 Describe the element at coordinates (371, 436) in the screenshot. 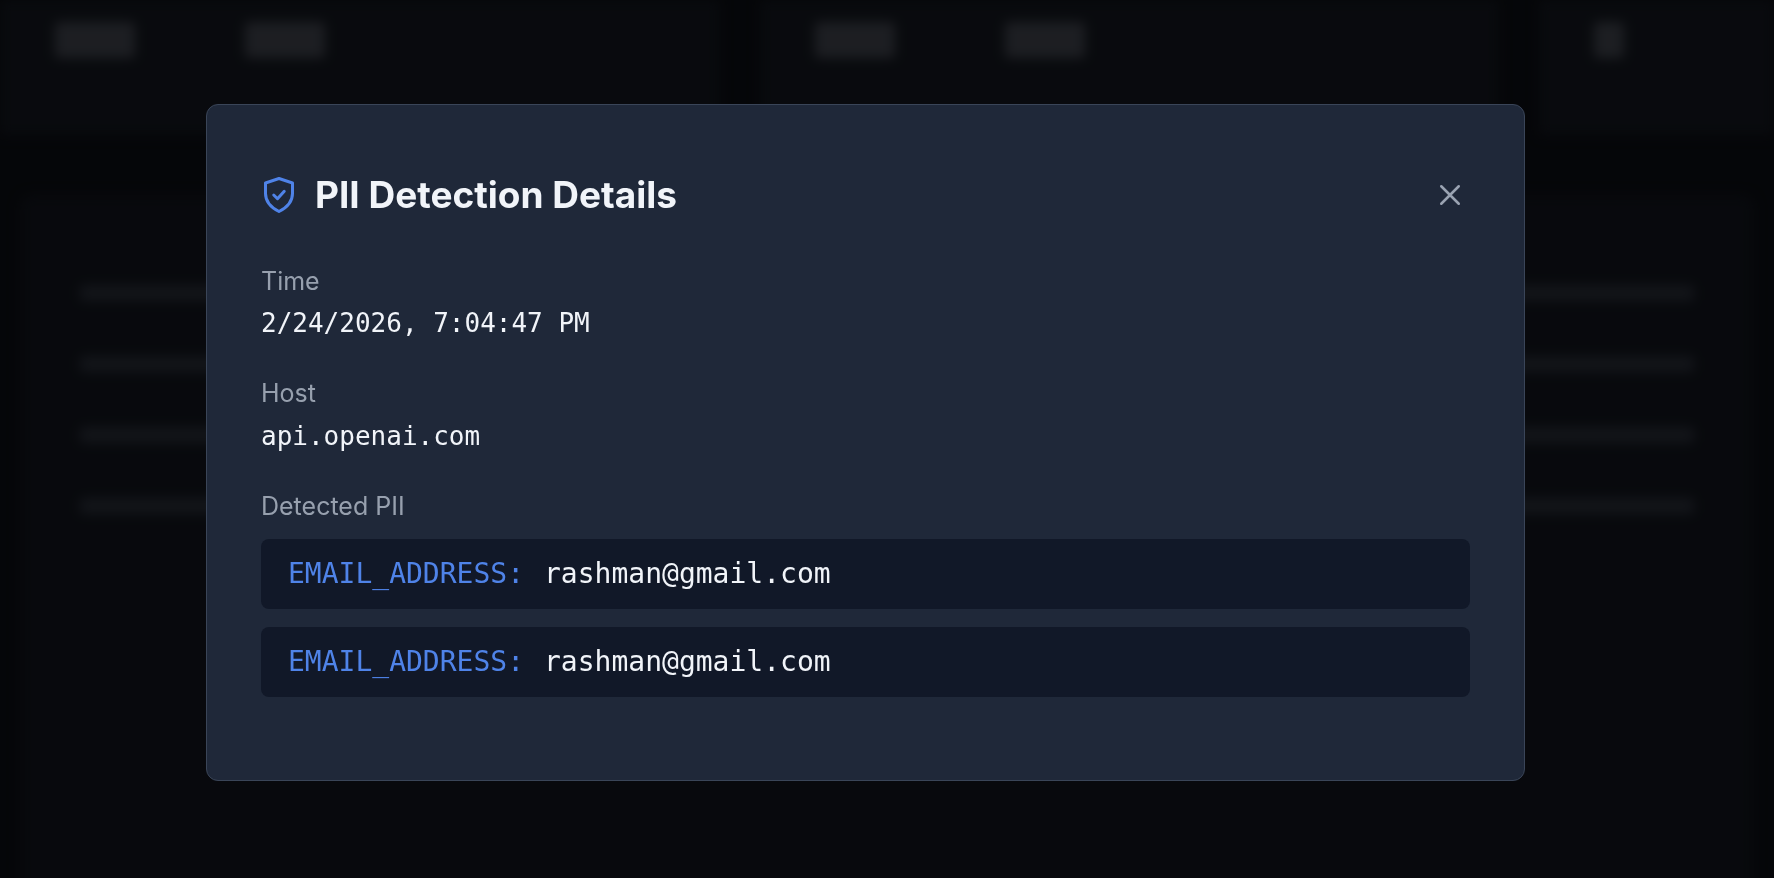

I see `field-value: api.openai.com` at that location.